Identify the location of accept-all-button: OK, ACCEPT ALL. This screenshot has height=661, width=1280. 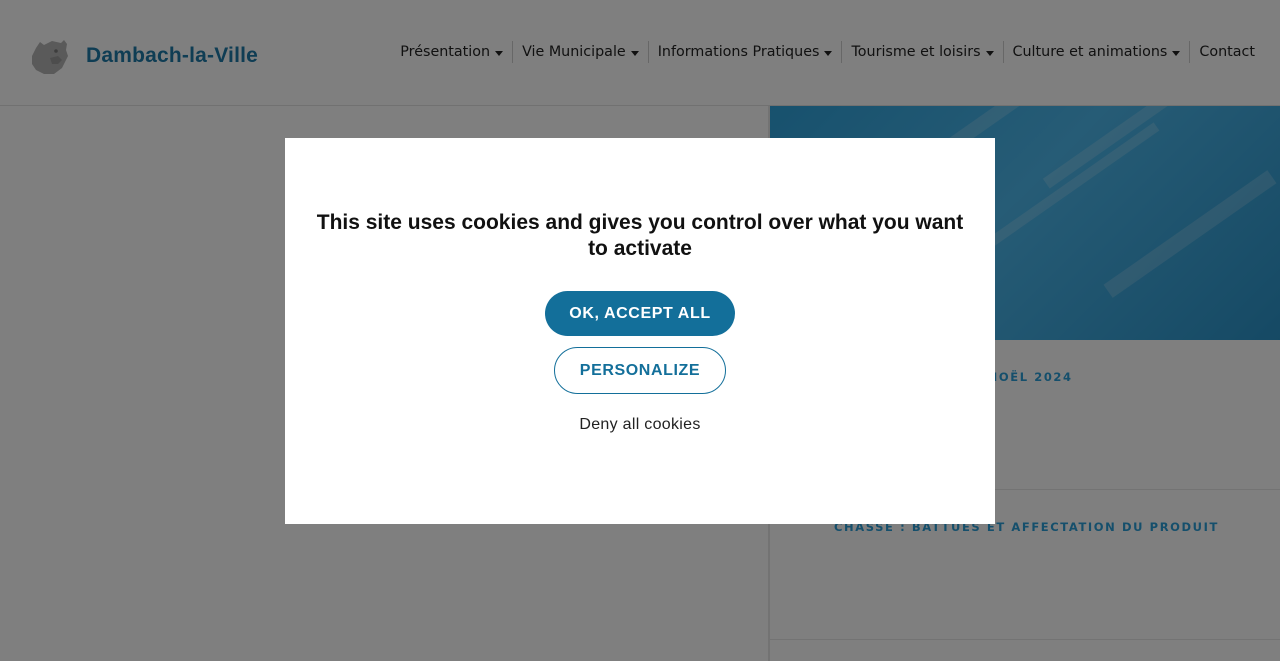
(640, 313).